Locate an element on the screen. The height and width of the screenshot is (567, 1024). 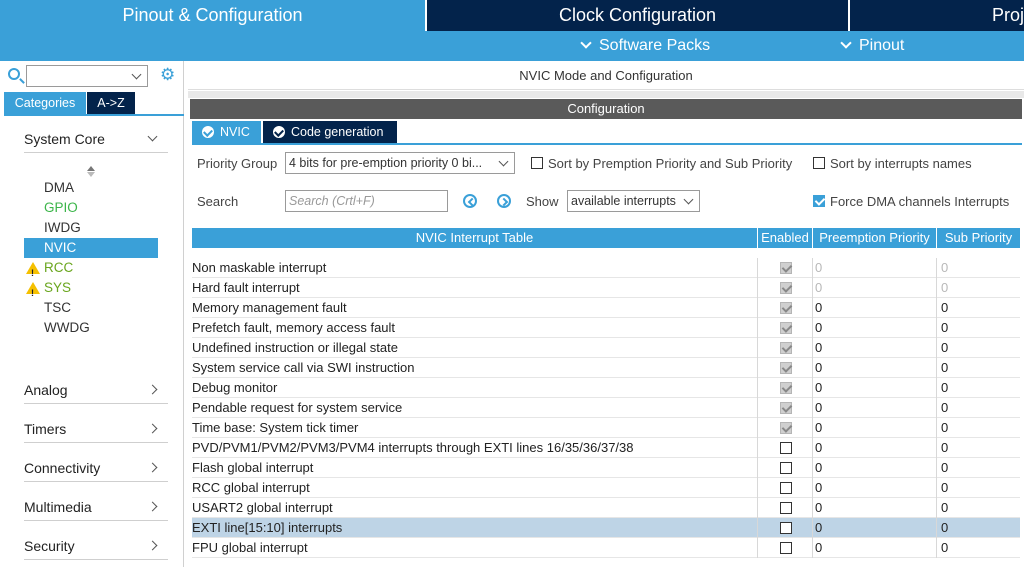
group-timers: Timers is located at coordinates (96, 429).